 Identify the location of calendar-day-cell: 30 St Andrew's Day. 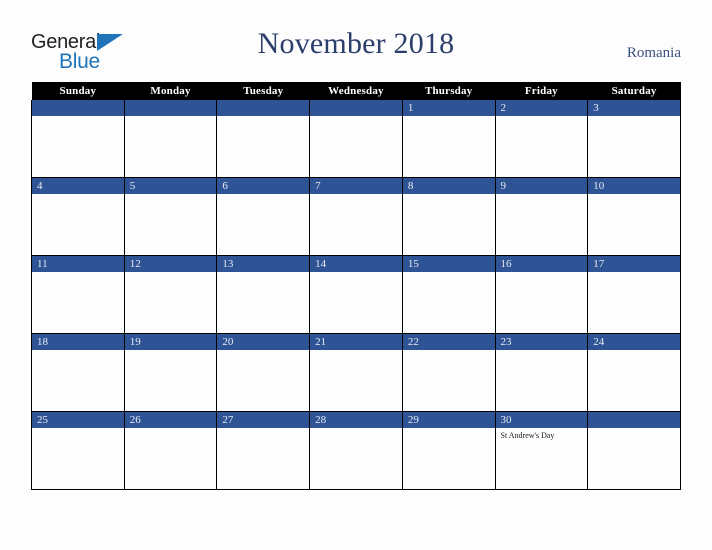
(541, 450).